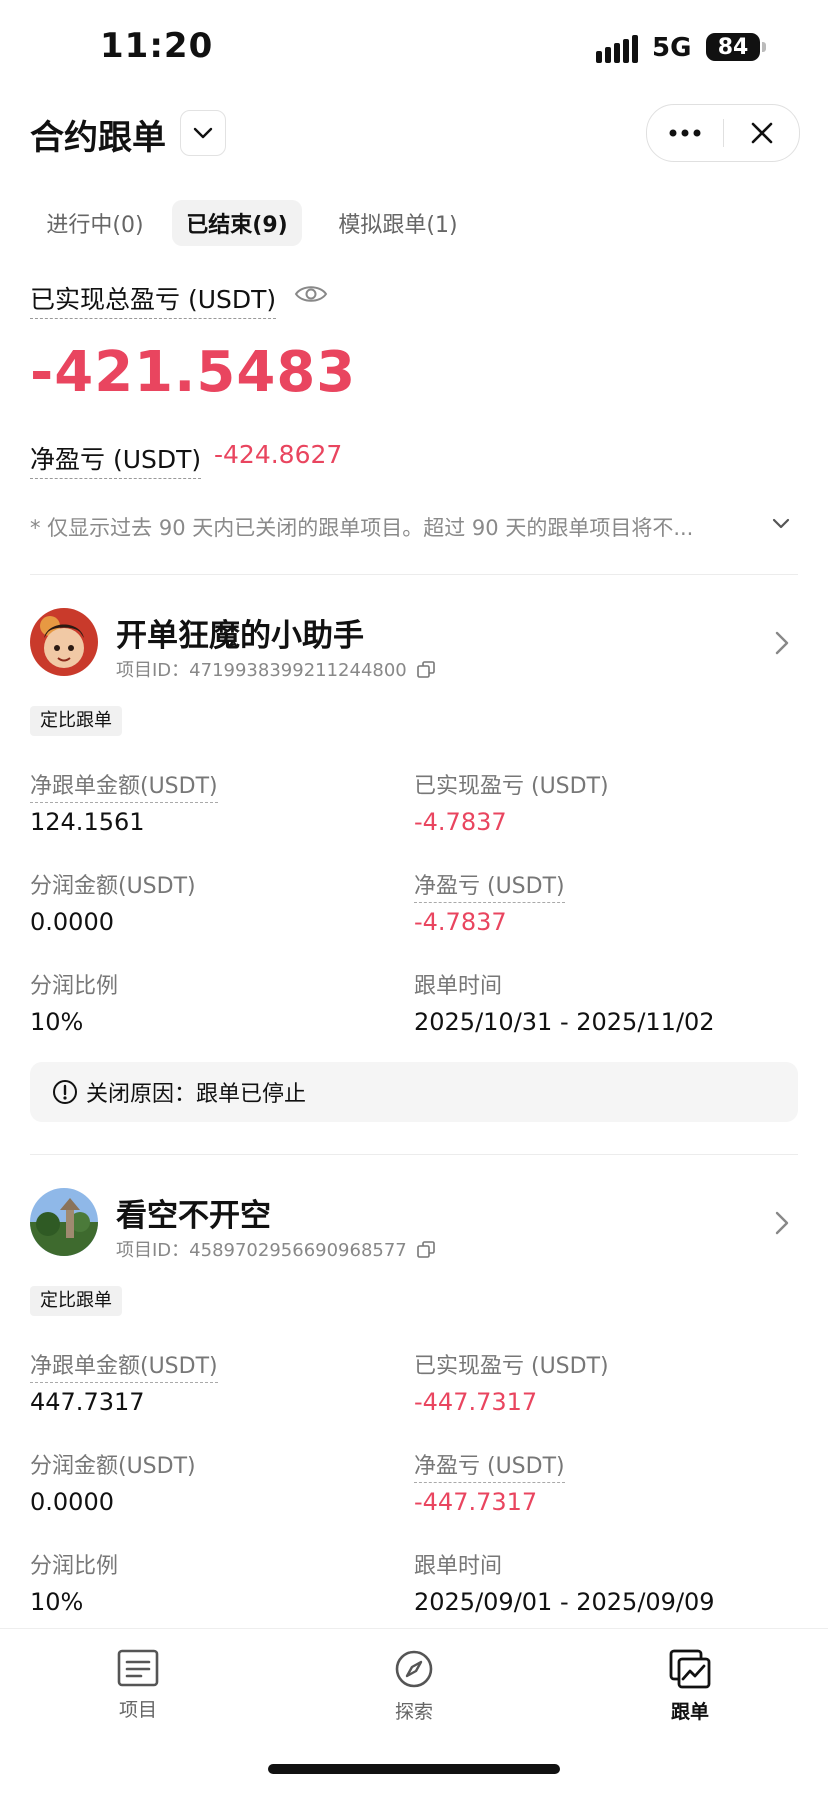  Describe the element at coordinates (137, 1710) in the screenshot. I see `nav-label: 项目` at that location.